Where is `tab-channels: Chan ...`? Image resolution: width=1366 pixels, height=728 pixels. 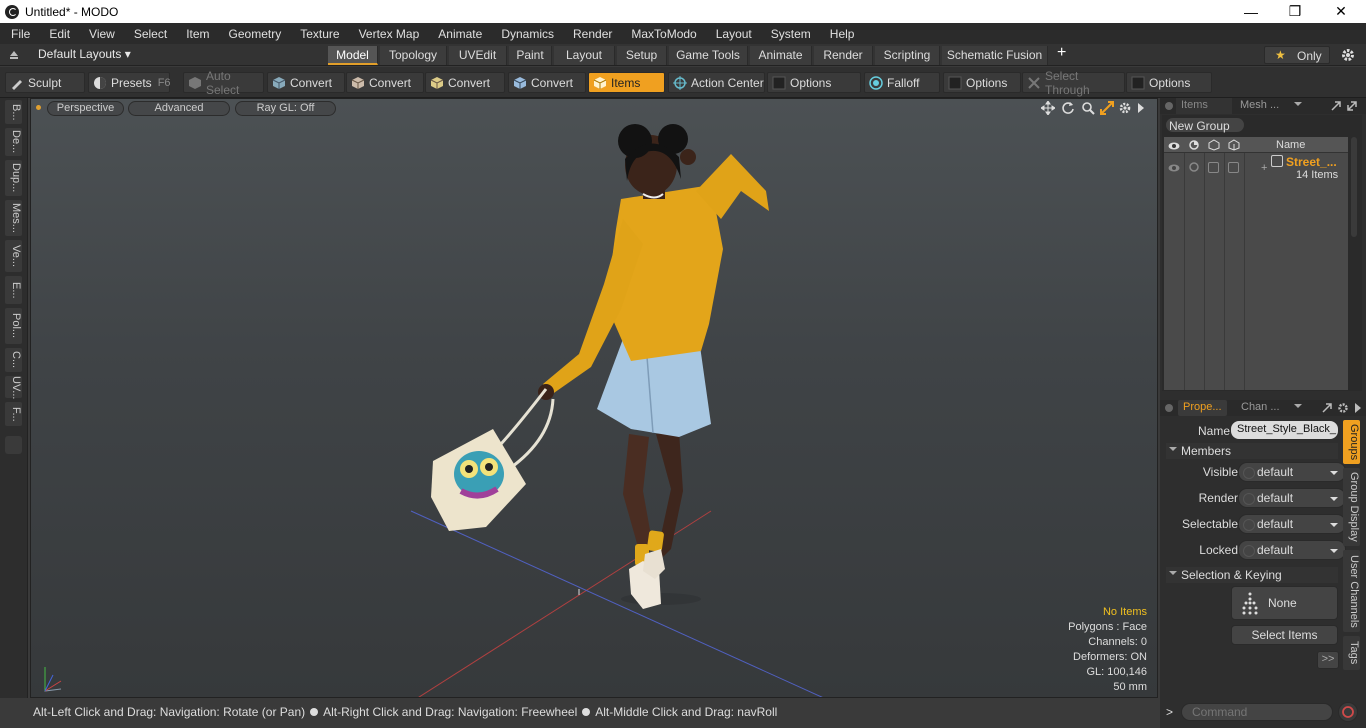 tab-channels: Chan ... is located at coordinates (1260, 408).